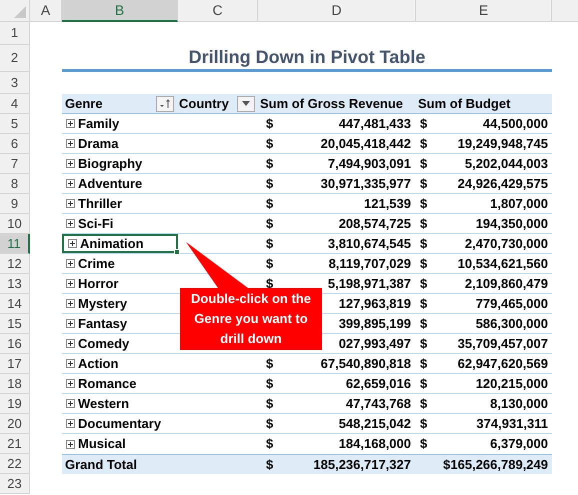  I want to click on genre-cell: Romance, so click(120, 383).